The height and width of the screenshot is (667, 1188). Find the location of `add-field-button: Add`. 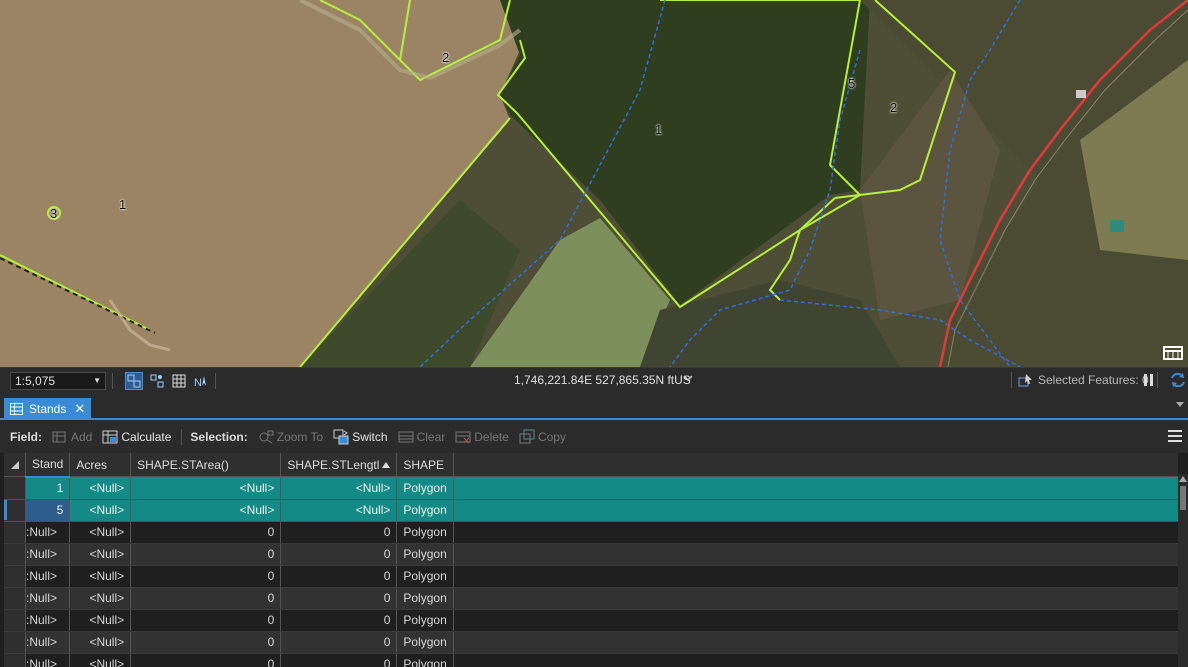

add-field-button: Add is located at coordinates (72, 437).